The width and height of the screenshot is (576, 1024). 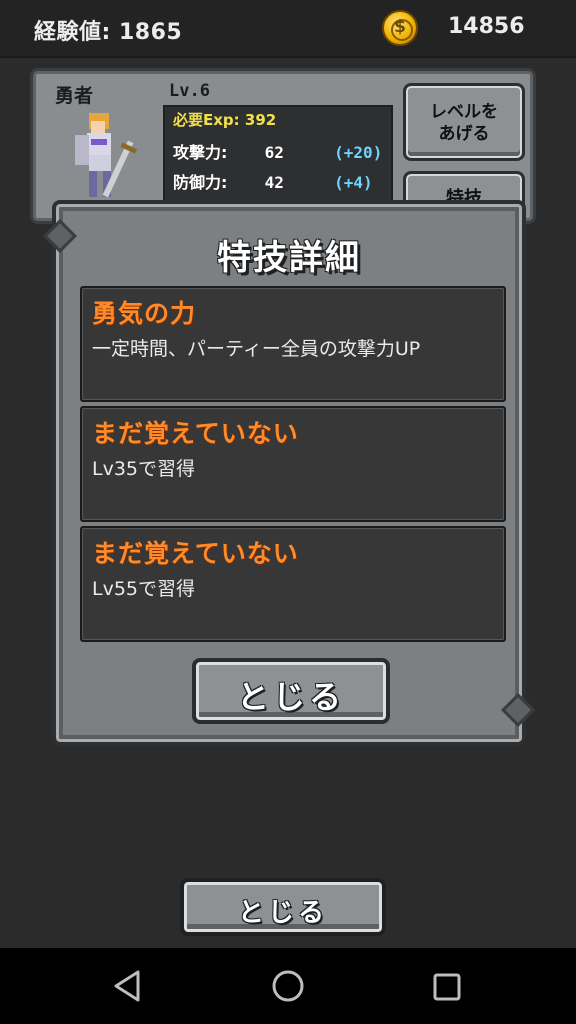 What do you see at coordinates (256, 349) in the screenshot?
I see `skill-description: 一定時間、パーティー全員の攻撃力UP` at bounding box center [256, 349].